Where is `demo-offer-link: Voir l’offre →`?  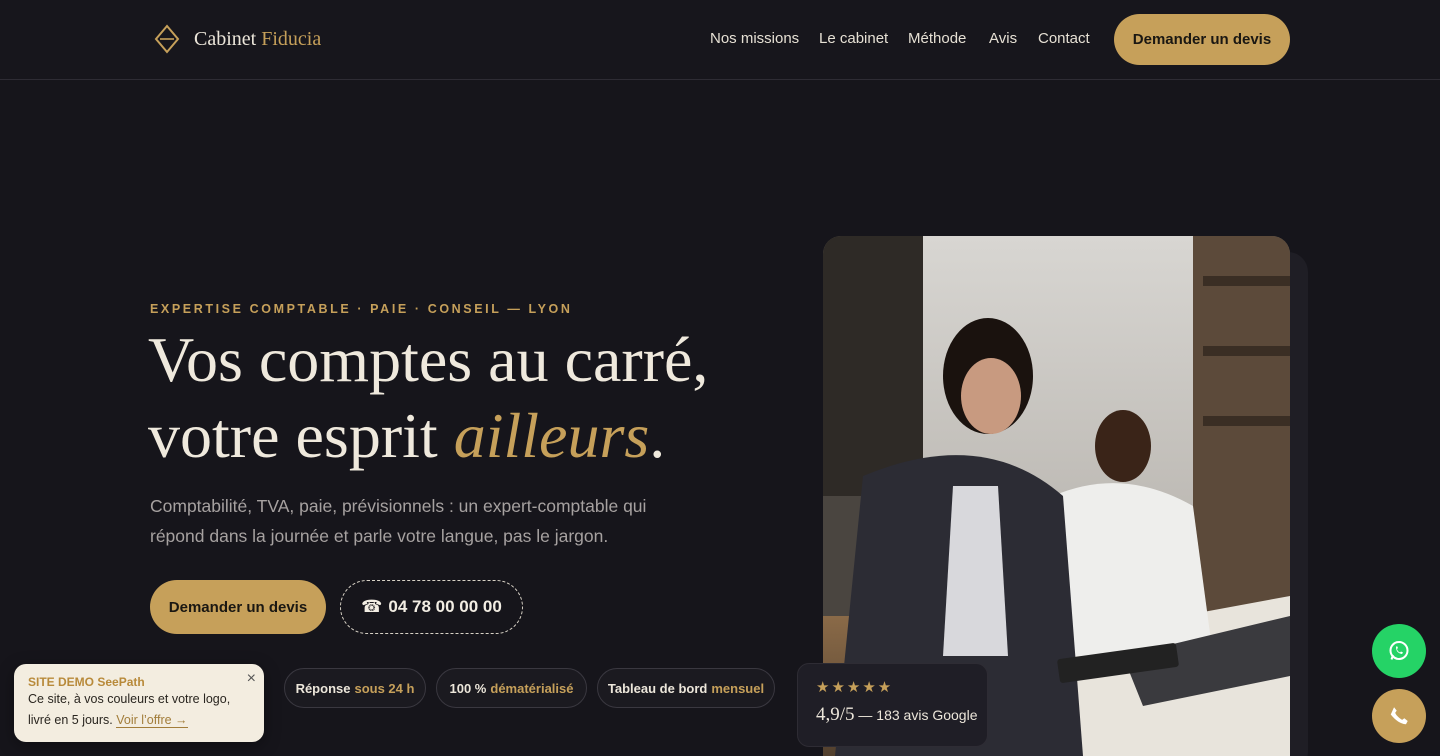
demo-offer-link: Voir l’offre → is located at coordinates (152, 720).